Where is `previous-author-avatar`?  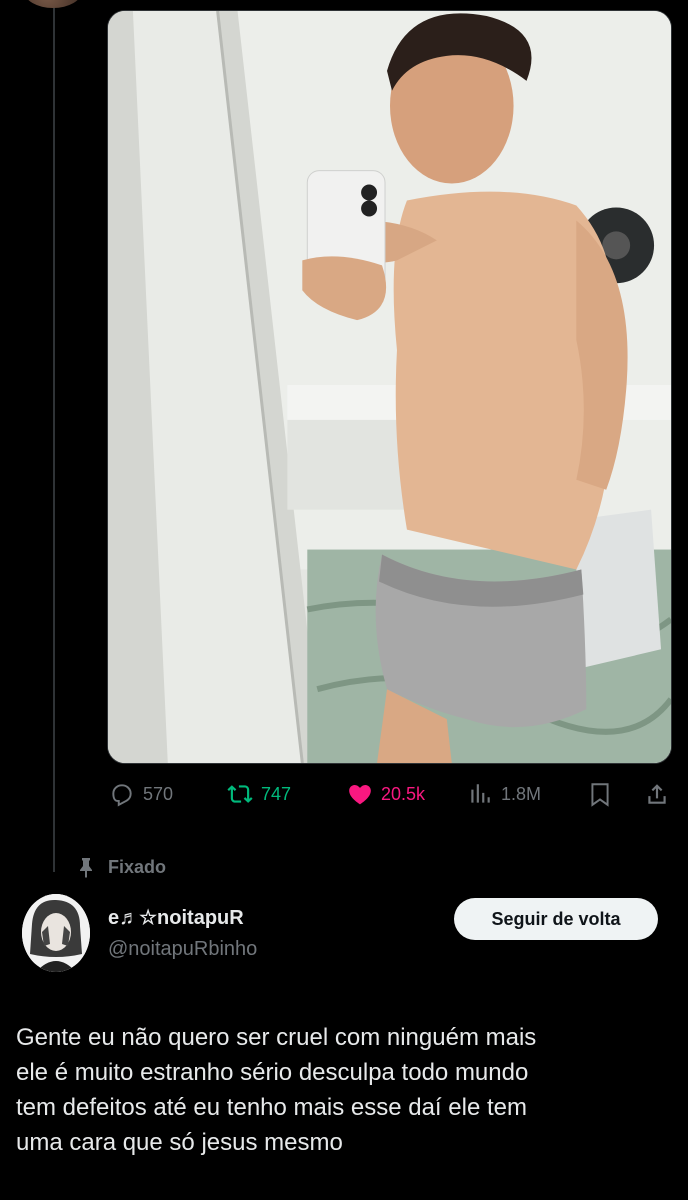
previous-author-avatar is located at coordinates (53, 4).